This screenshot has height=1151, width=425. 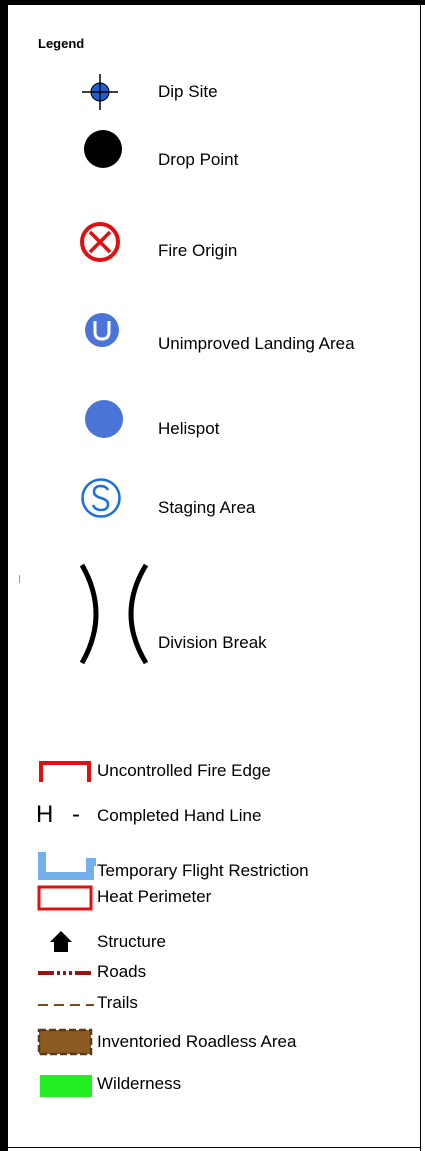 I want to click on legend-label: Temporary Flight Restriction, so click(x=203, y=870).